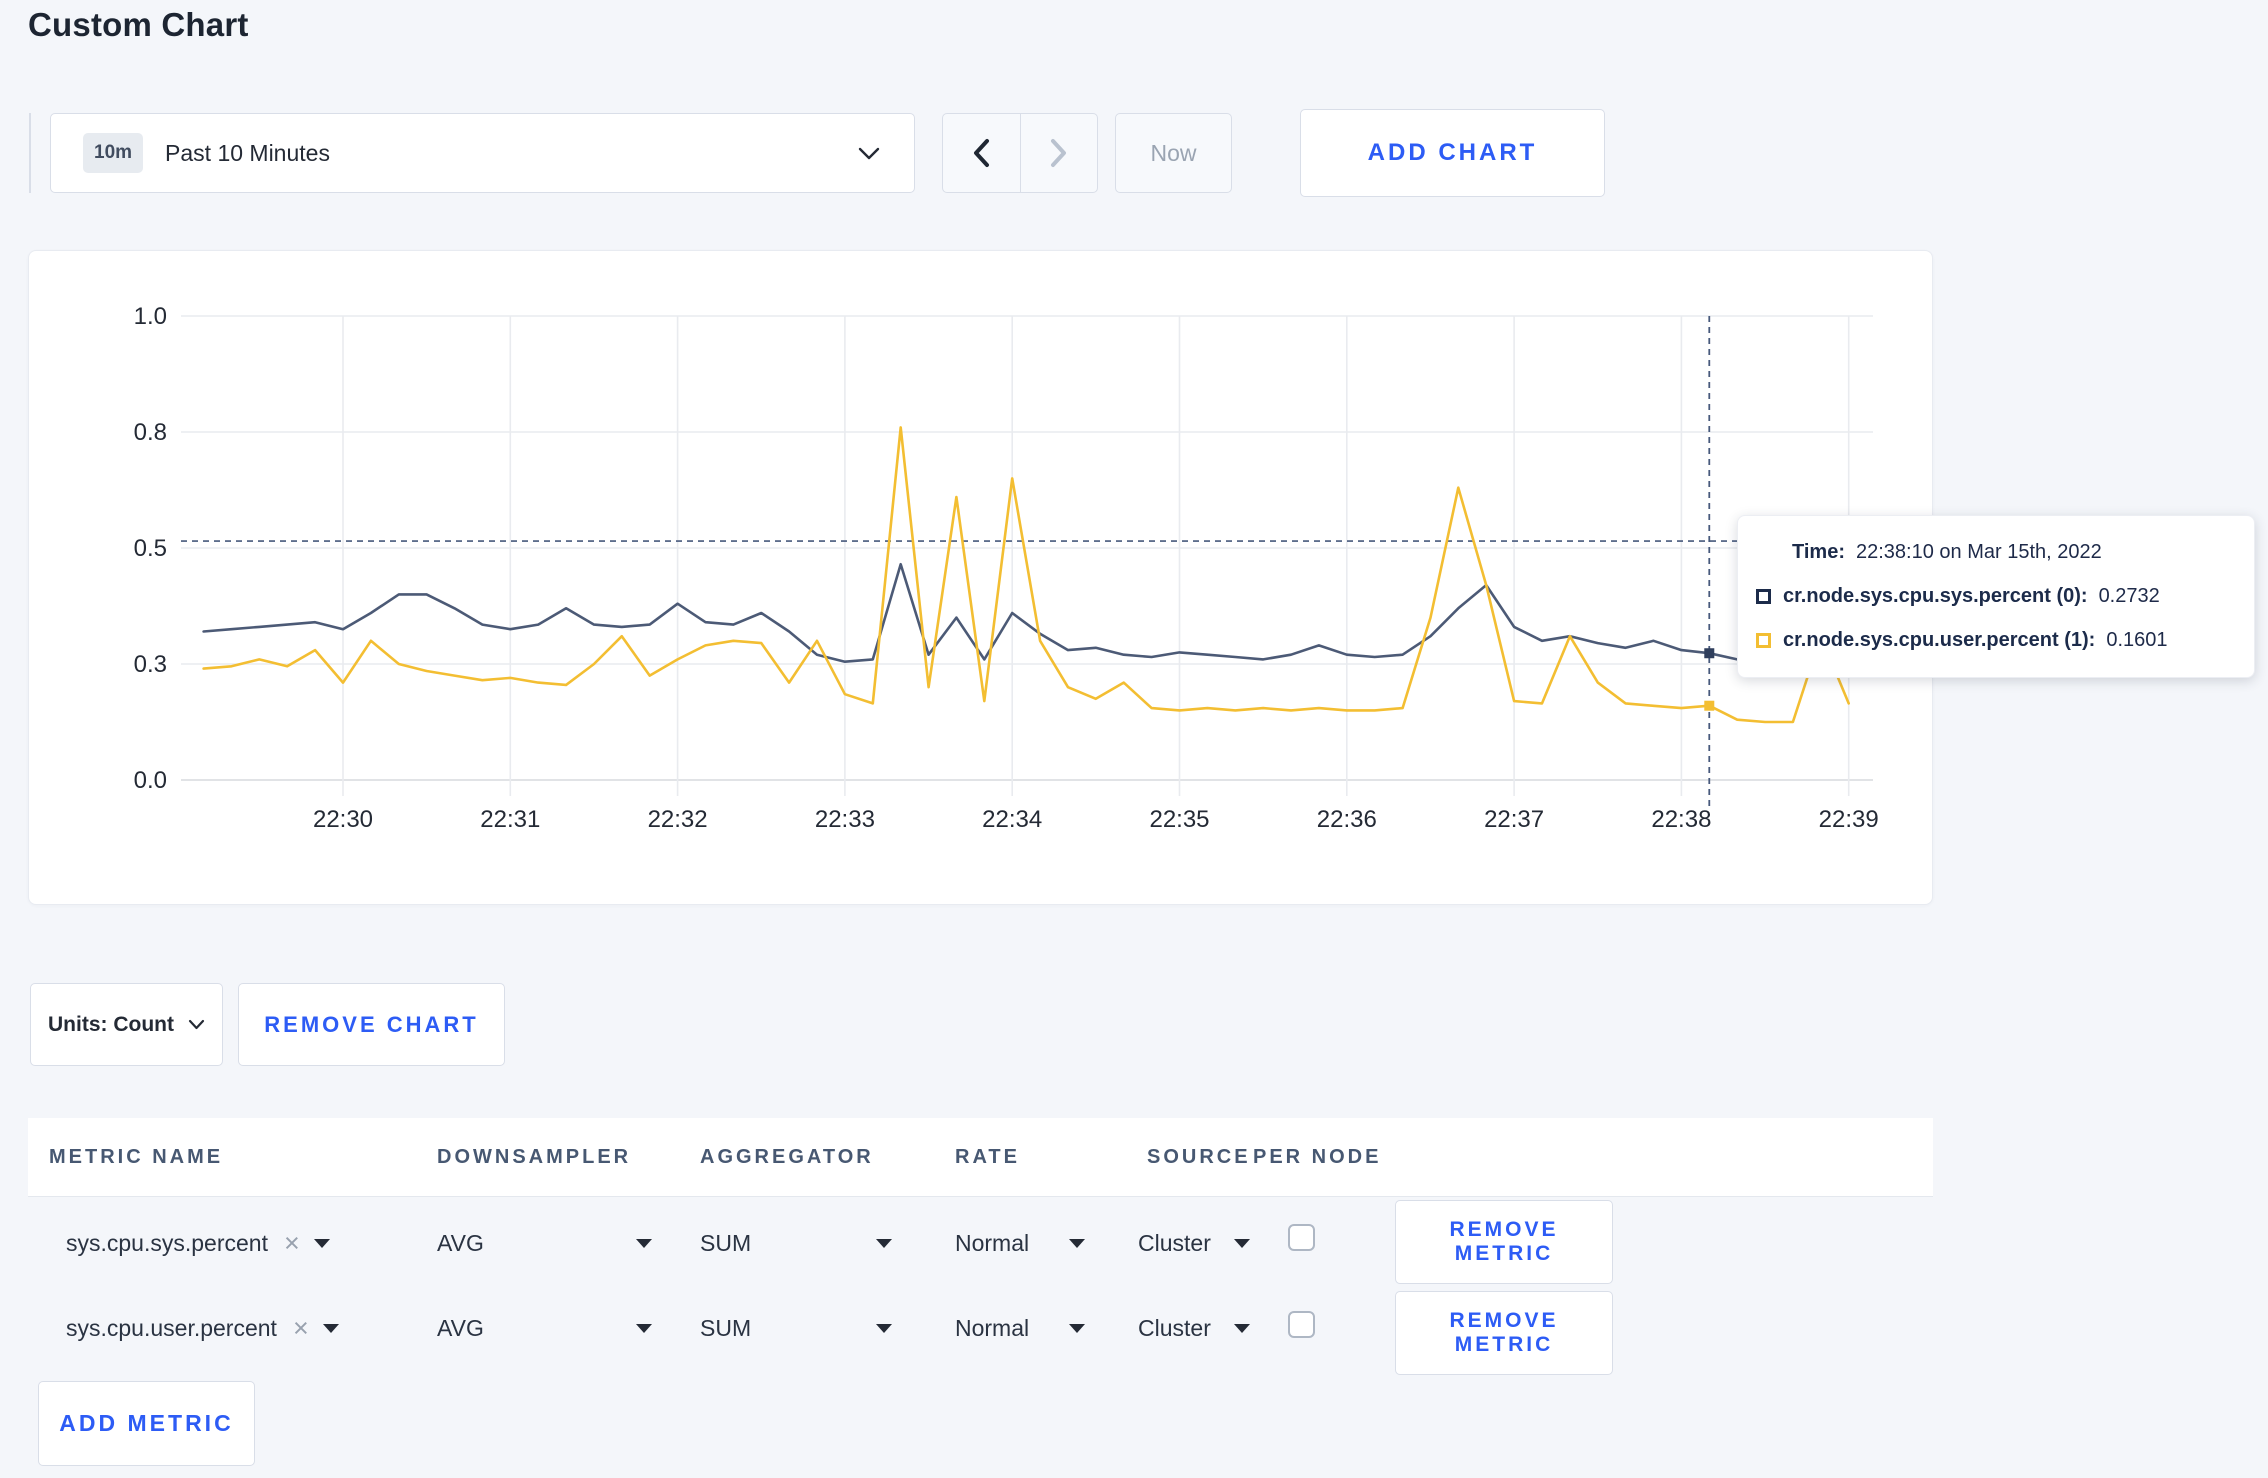 The image size is (2268, 1478). What do you see at coordinates (1935, 596) in the screenshot?
I see `tooltip-series-name: cr.node.sys.cpu.sys.percent (0):` at bounding box center [1935, 596].